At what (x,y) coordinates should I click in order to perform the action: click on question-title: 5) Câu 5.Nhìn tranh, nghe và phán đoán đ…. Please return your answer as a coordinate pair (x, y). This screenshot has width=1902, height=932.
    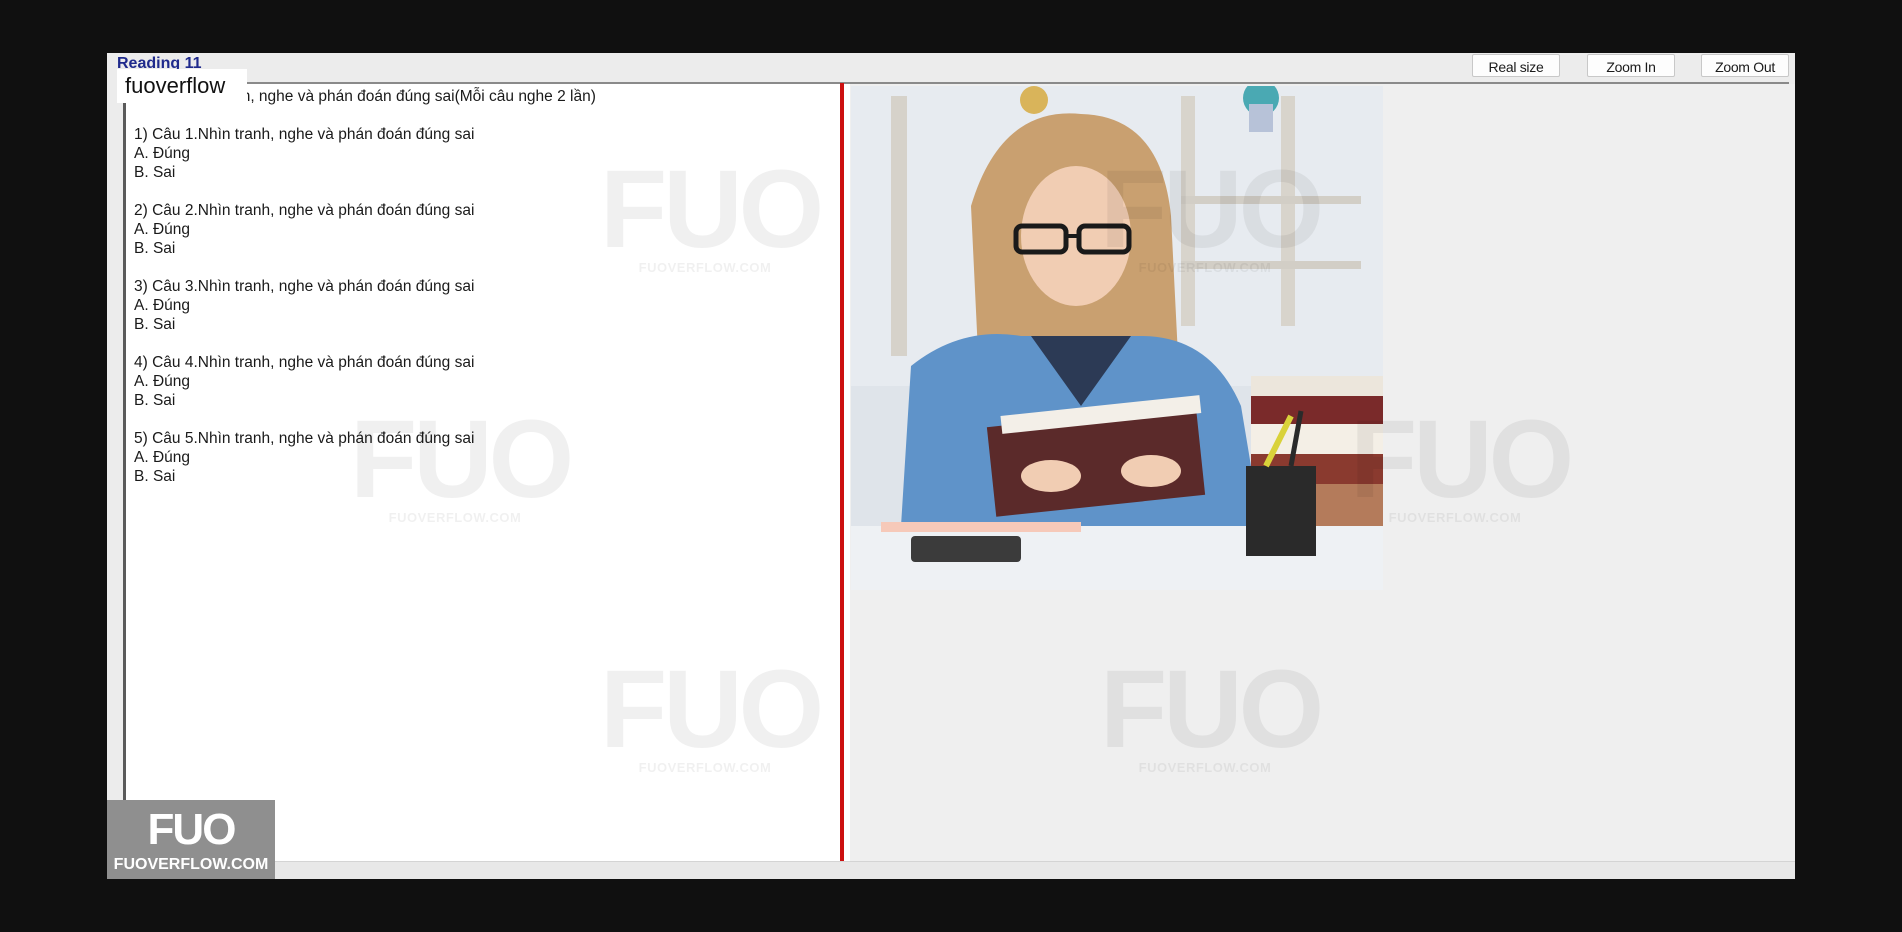
    Looking at the image, I should click on (304, 438).